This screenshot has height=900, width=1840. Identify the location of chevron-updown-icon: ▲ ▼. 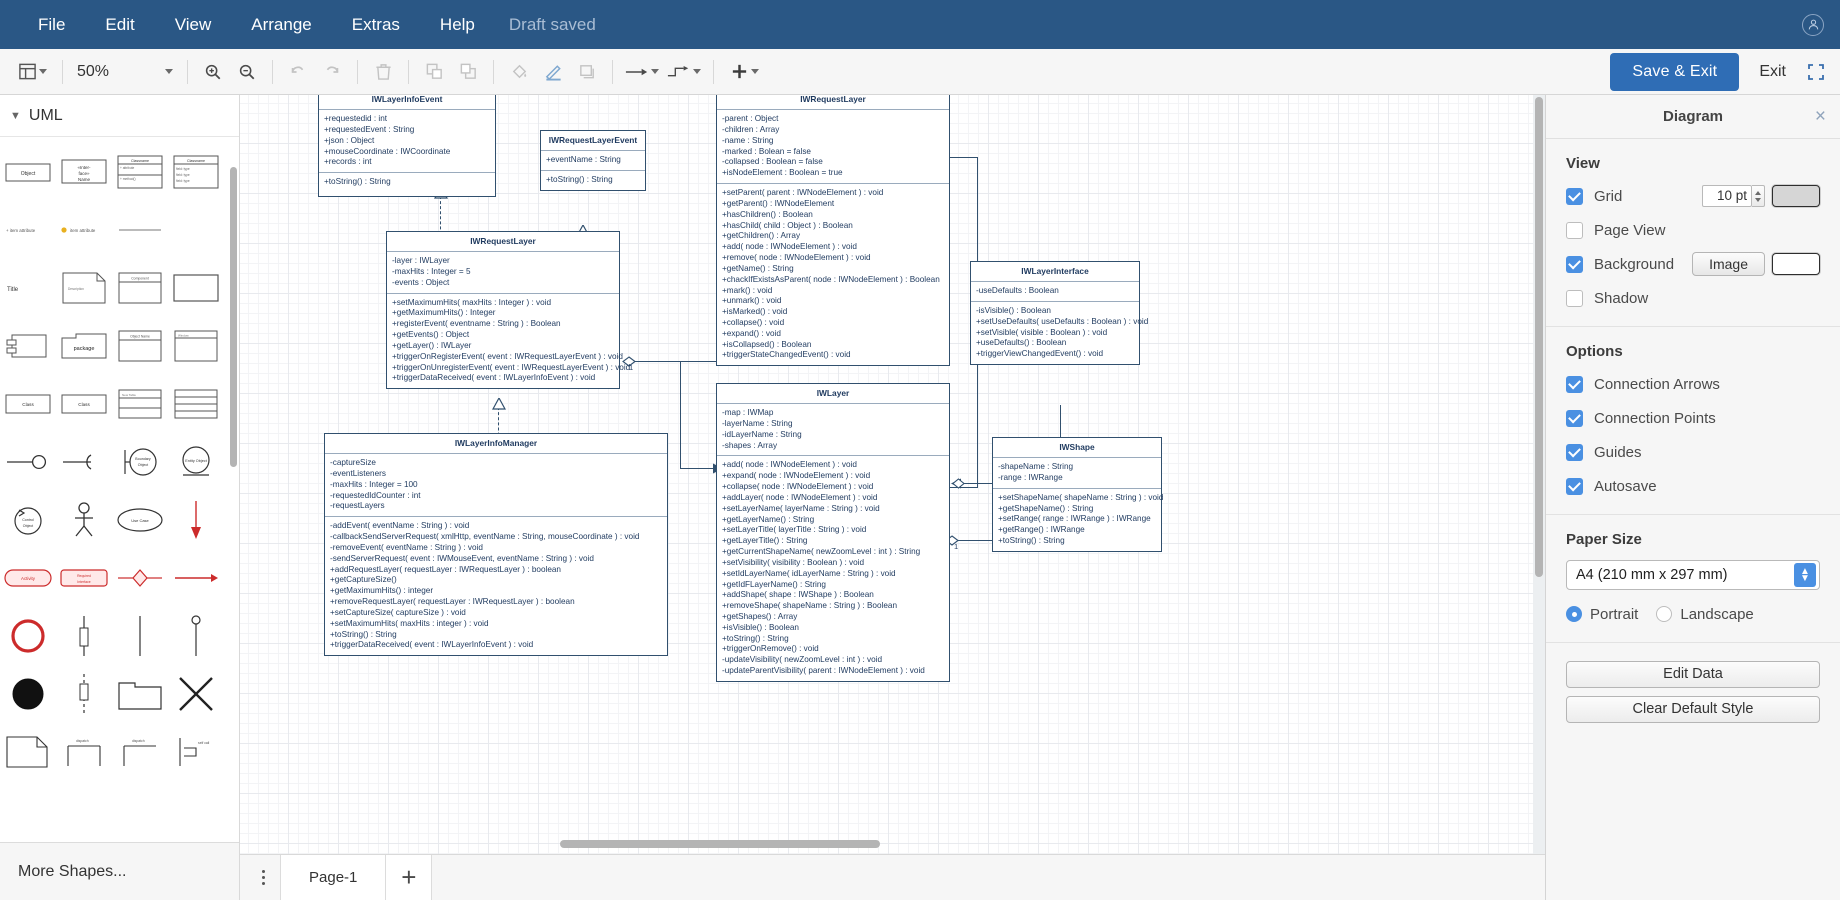
(1805, 575).